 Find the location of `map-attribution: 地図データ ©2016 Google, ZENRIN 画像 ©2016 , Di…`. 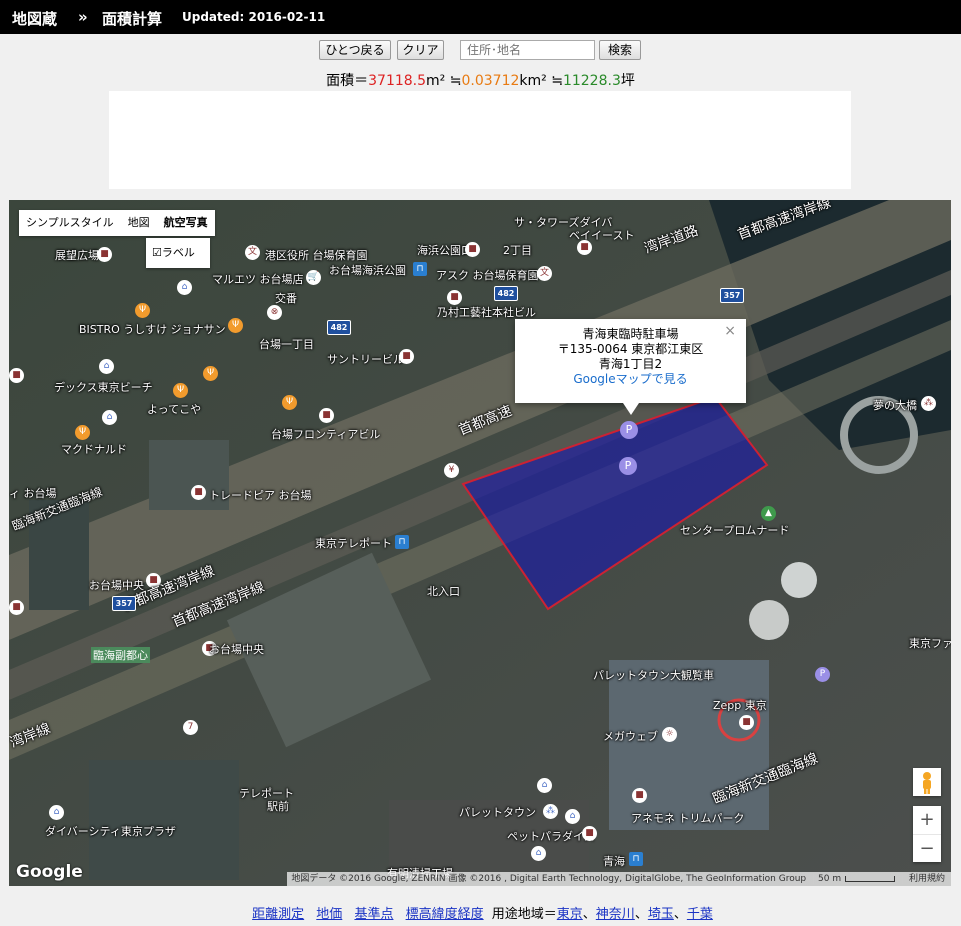

map-attribution: 地図データ ©2016 Google, ZENRIN 画像 ©2016 , Di… is located at coordinates (619, 879).